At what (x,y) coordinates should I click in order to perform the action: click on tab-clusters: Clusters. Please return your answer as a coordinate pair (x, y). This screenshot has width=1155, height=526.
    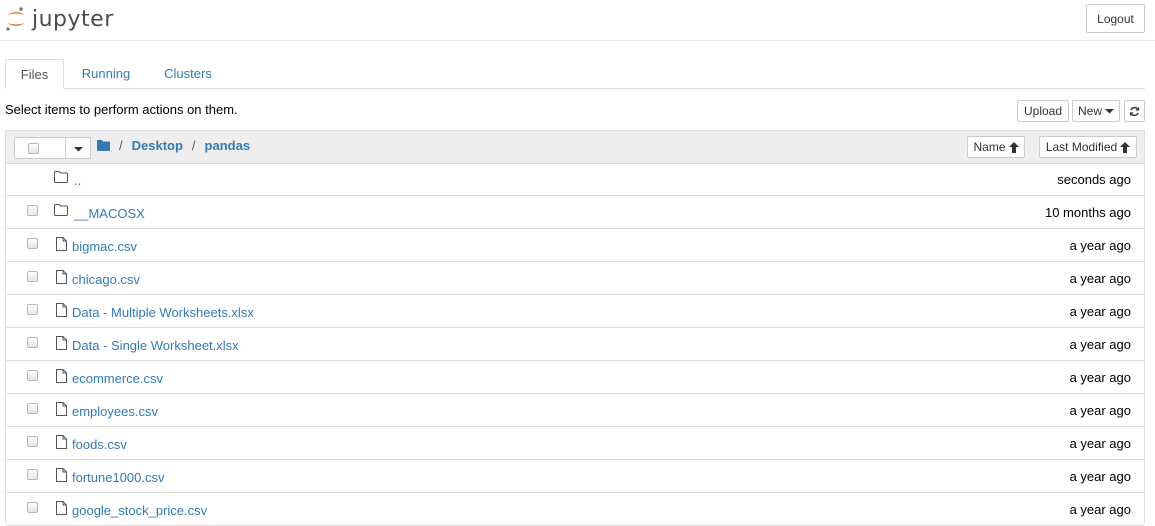
    Looking at the image, I should click on (188, 73).